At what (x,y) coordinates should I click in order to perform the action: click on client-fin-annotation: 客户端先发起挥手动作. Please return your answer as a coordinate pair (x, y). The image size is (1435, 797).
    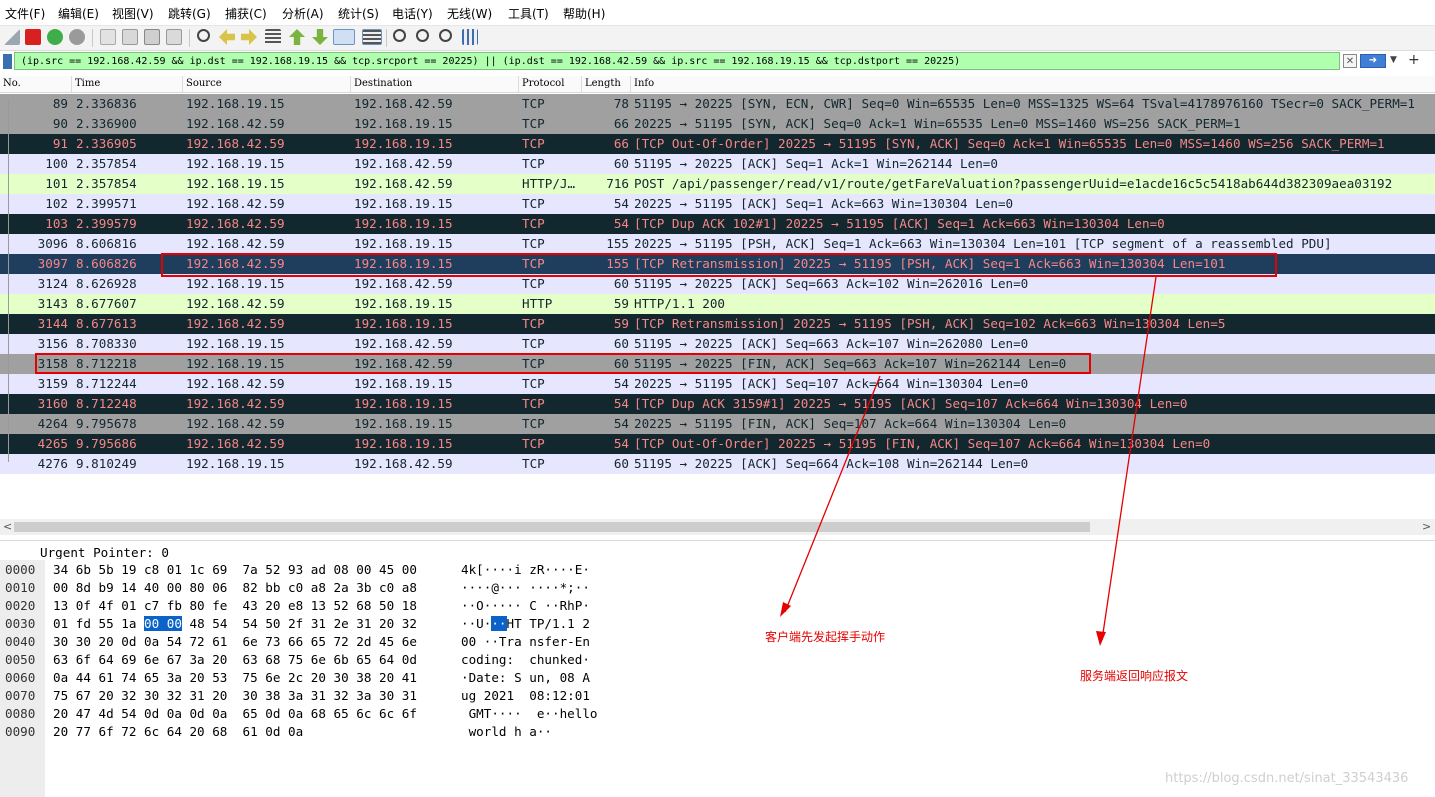
    Looking at the image, I should click on (825, 637).